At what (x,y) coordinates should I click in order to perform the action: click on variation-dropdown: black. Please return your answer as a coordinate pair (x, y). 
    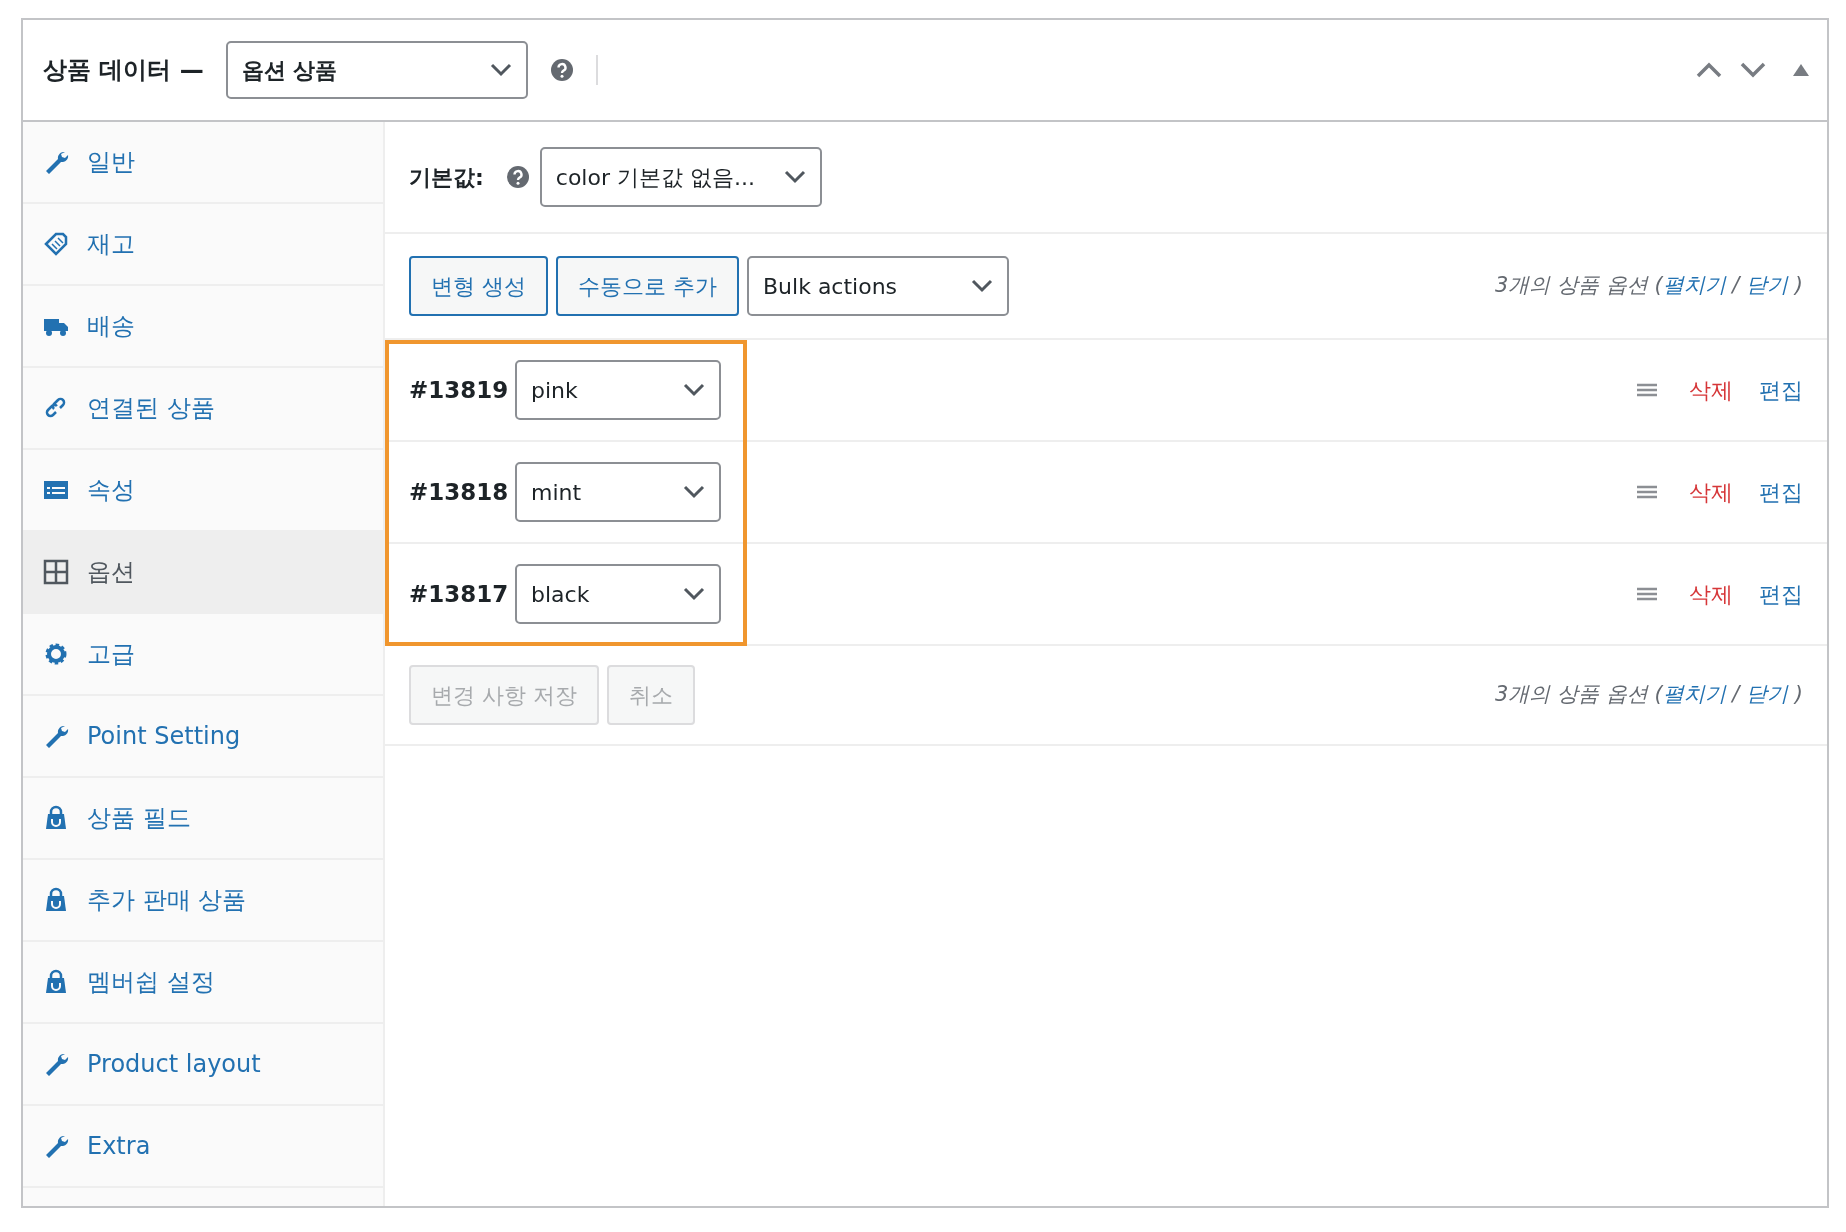
    Looking at the image, I should click on (618, 594).